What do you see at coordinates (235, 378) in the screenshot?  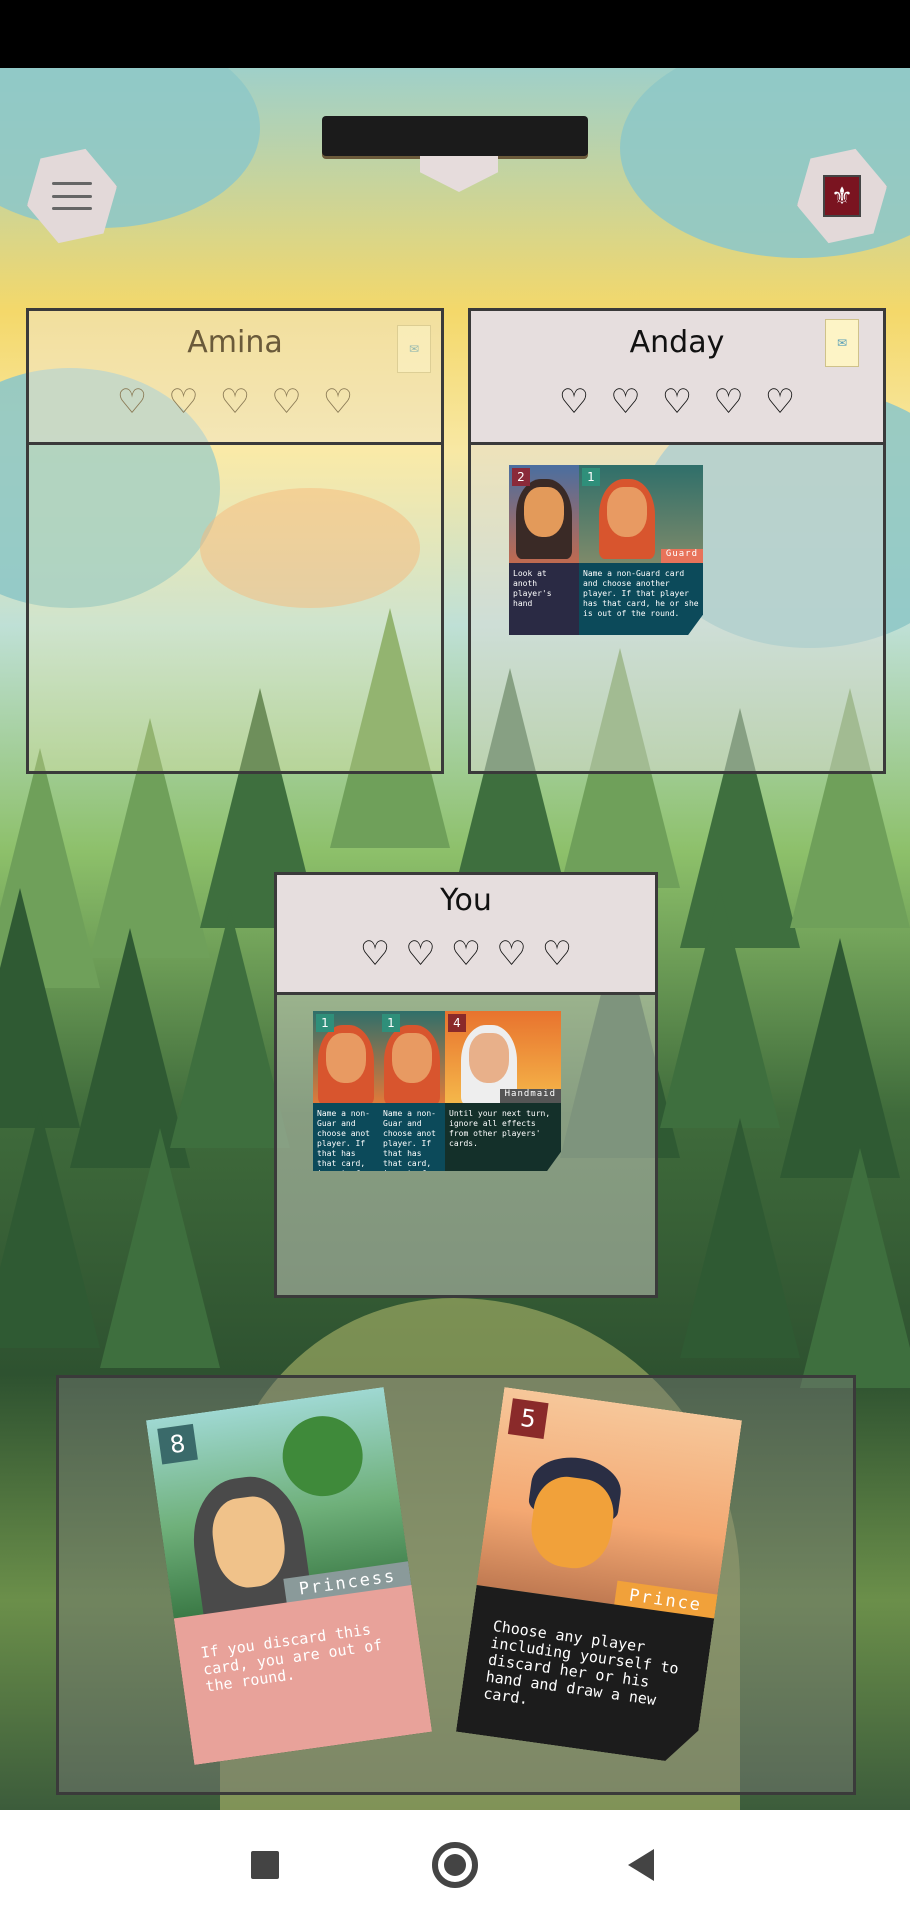 I see `panel-header: Amina ✉ ♡ ♡ ♡ ♡ ♡` at bounding box center [235, 378].